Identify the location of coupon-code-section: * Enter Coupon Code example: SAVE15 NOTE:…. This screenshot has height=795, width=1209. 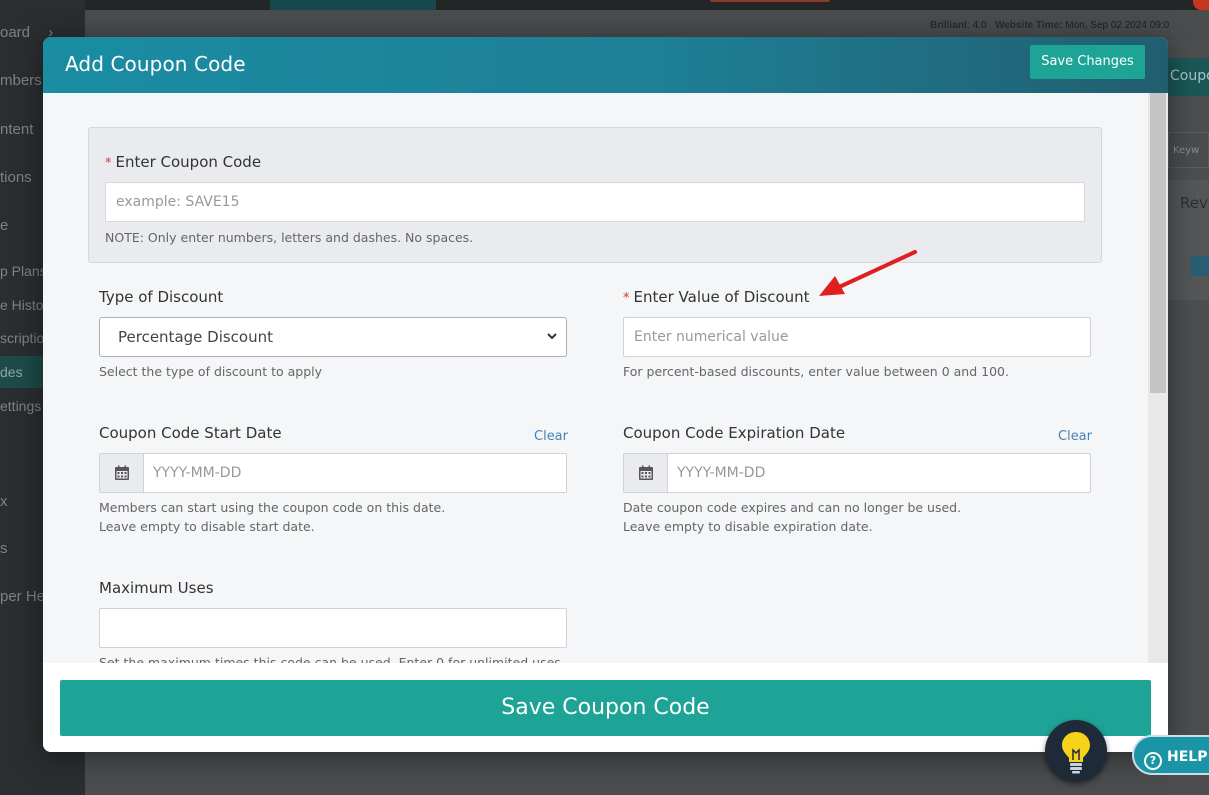
(595, 195).